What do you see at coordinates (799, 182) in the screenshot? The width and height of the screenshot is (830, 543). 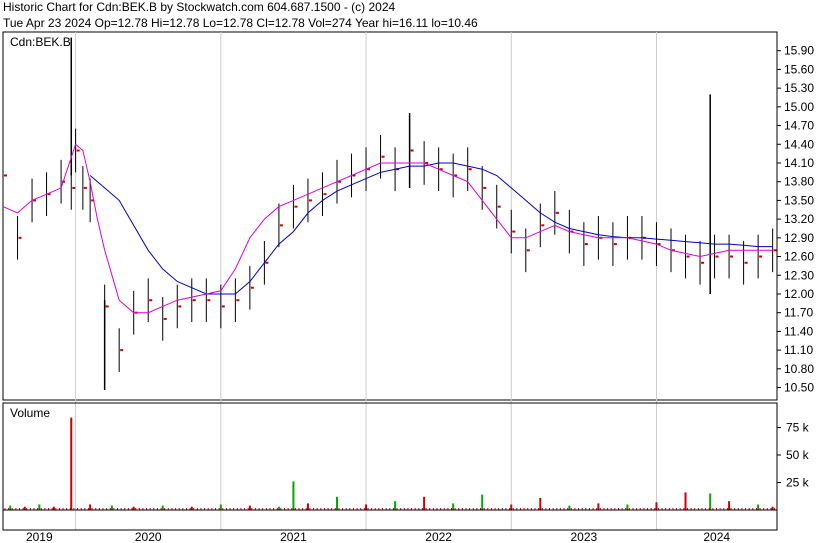 I see `price-tick-label: 13.80` at bounding box center [799, 182].